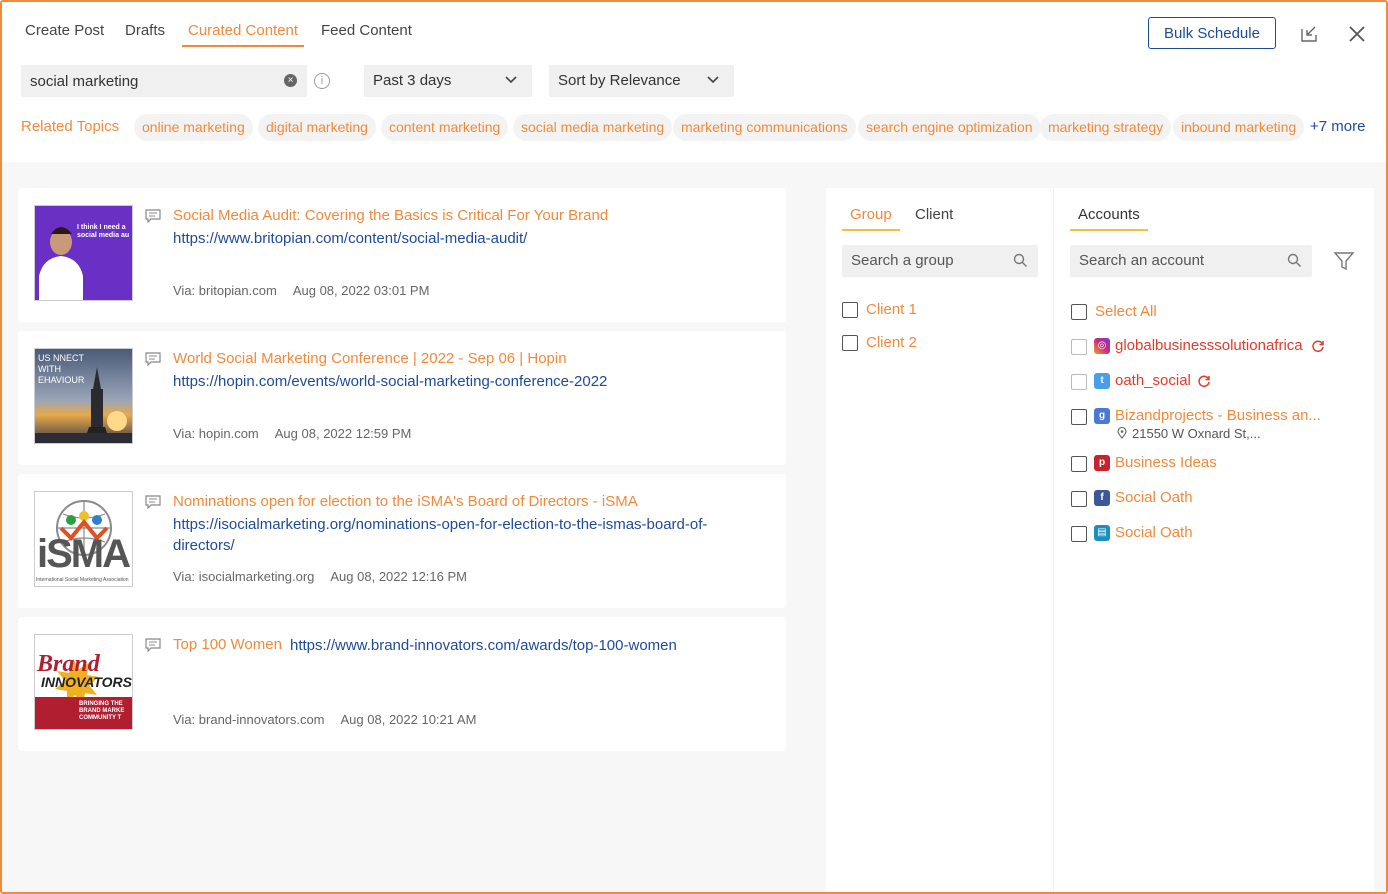 The image size is (1388, 894). Describe the element at coordinates (61, 369) in the screenshot. I see `thumbnail-caption: US NNECT WITH EHAVIOUR` at that location.